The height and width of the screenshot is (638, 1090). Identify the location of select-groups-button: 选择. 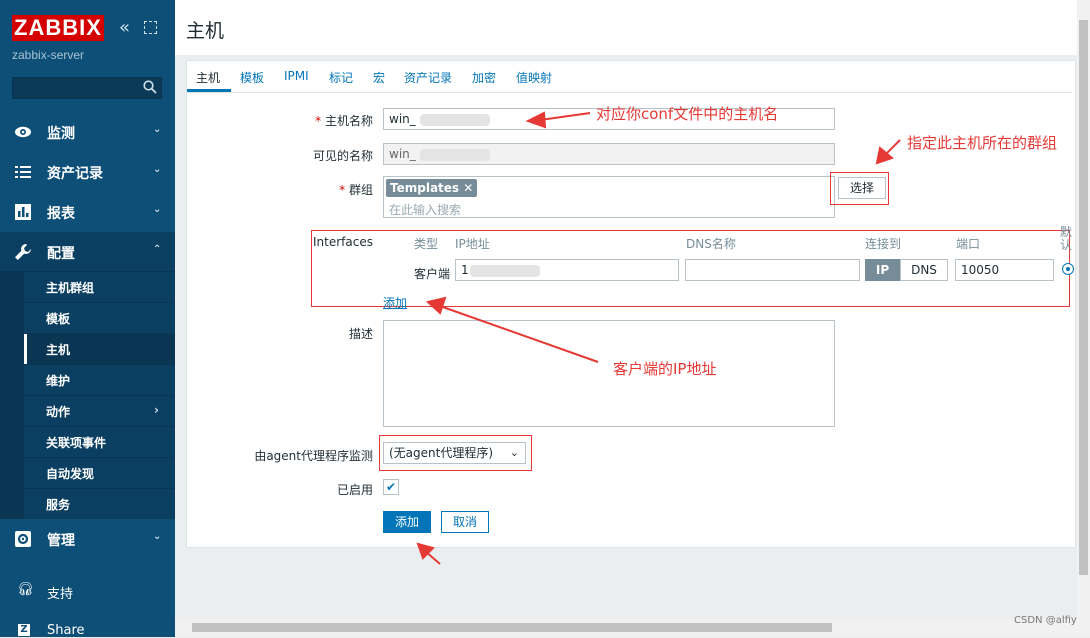
(862, 188).